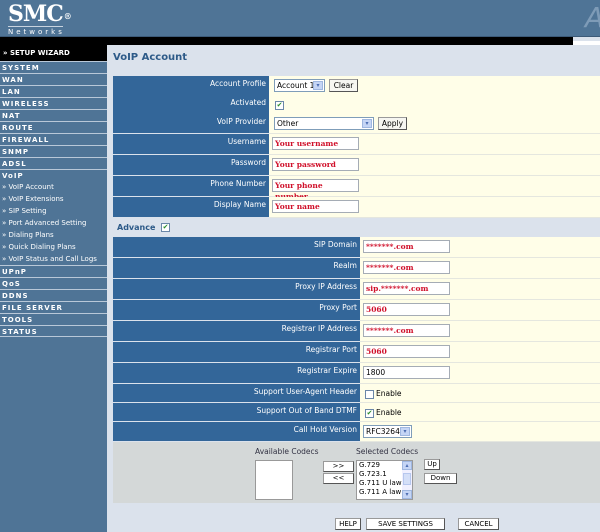  I want to click on activated-checkbox: ✔, so click(279, 105).